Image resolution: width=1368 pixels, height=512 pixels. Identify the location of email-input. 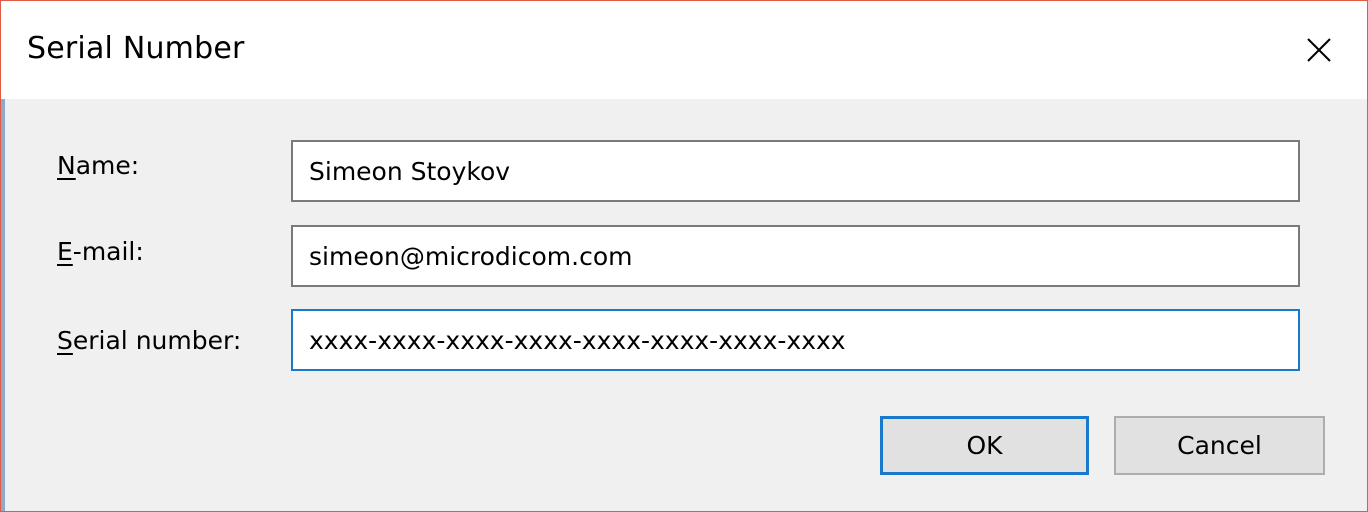
(795, 256).